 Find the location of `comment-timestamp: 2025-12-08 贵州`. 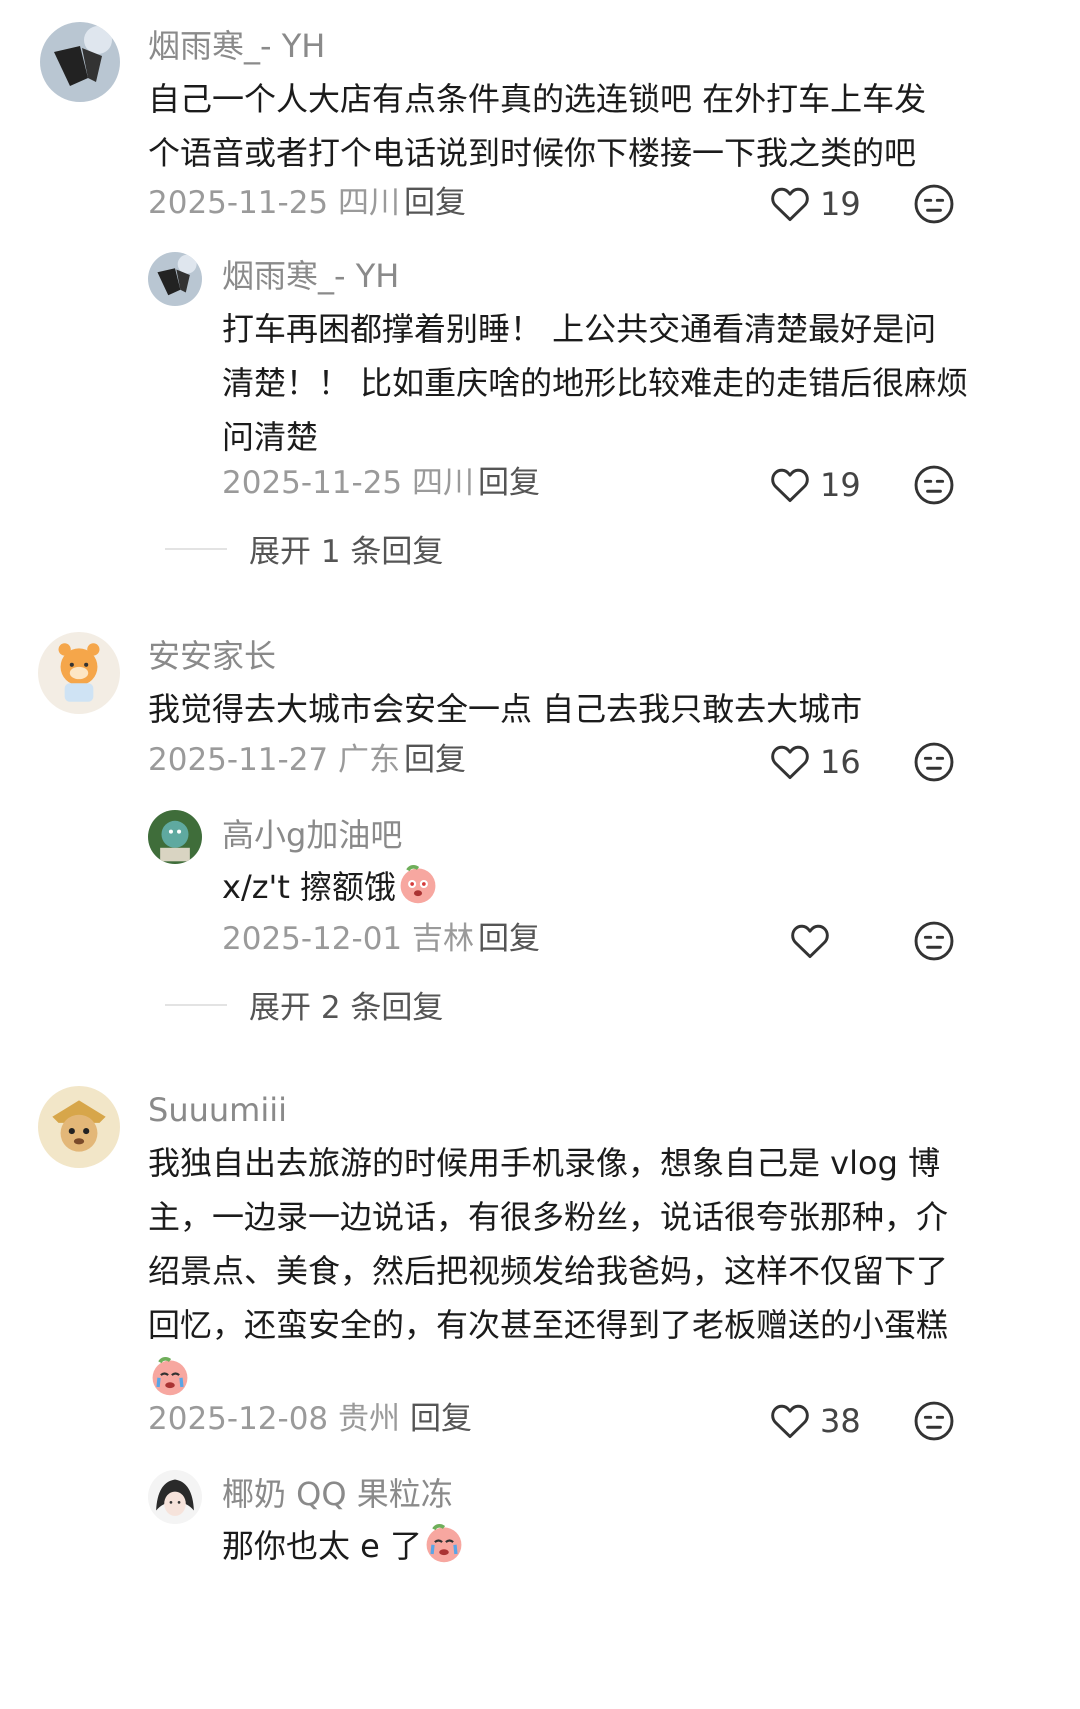

comment-timestamp: 2025-12-08 贵州 is located at coordinates (274, 1419).